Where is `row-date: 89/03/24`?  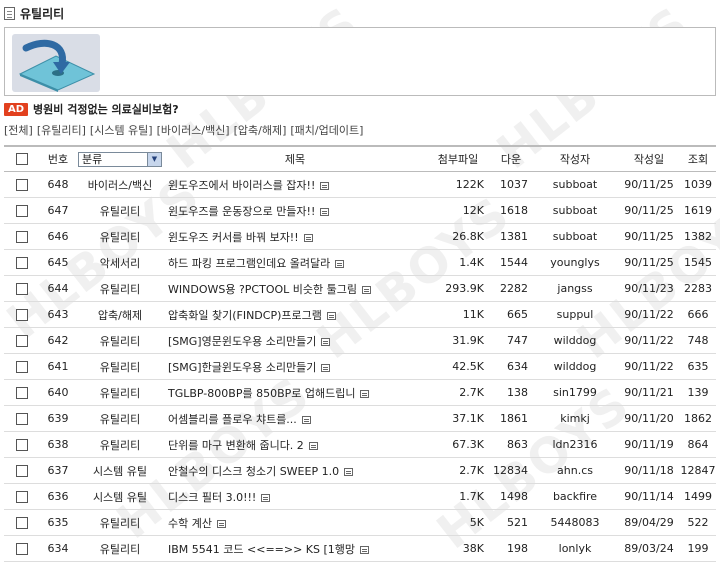
row-date: 89/03/24 is located at coordinates (649, 548).